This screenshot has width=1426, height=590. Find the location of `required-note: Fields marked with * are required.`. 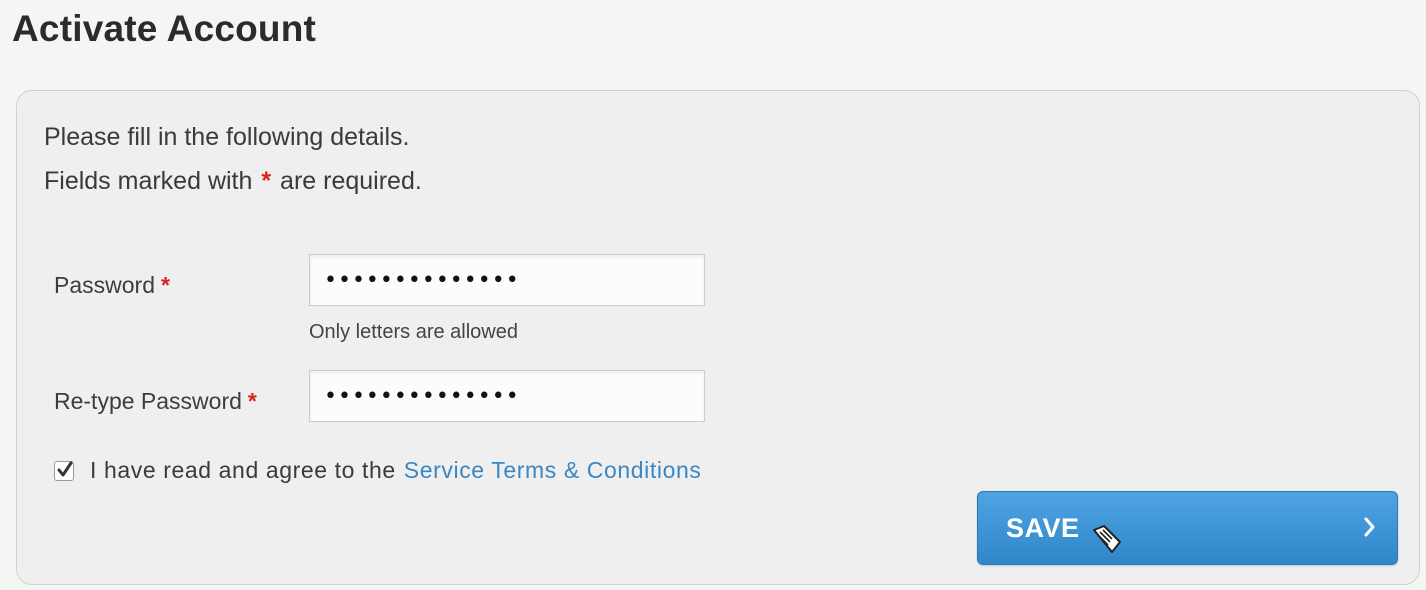

required-note: Fields marked with * are required. is located at coordinates (233, 181).